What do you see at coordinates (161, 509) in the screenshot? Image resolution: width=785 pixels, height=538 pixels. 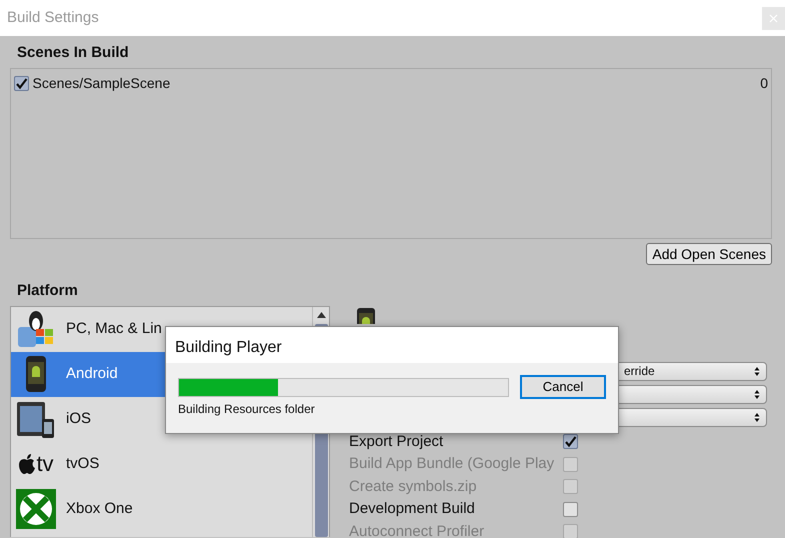 I see `platform-item: Xbox One` at bounding box center [161, 509].